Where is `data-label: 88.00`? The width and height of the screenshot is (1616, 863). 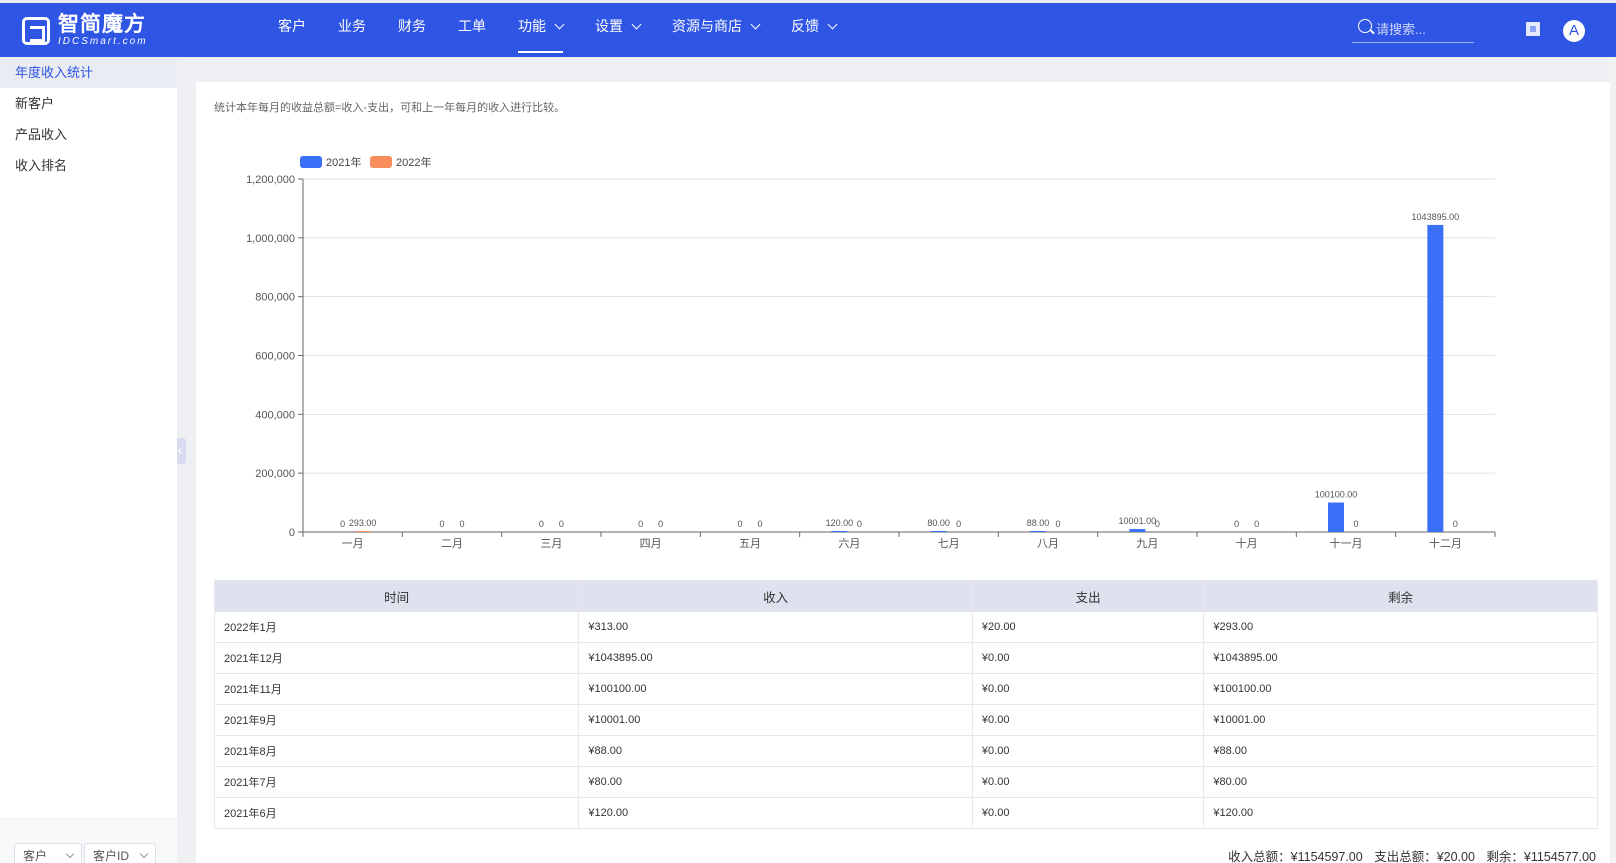
data-label: 88.00 is located at coordinates (1038, 523).